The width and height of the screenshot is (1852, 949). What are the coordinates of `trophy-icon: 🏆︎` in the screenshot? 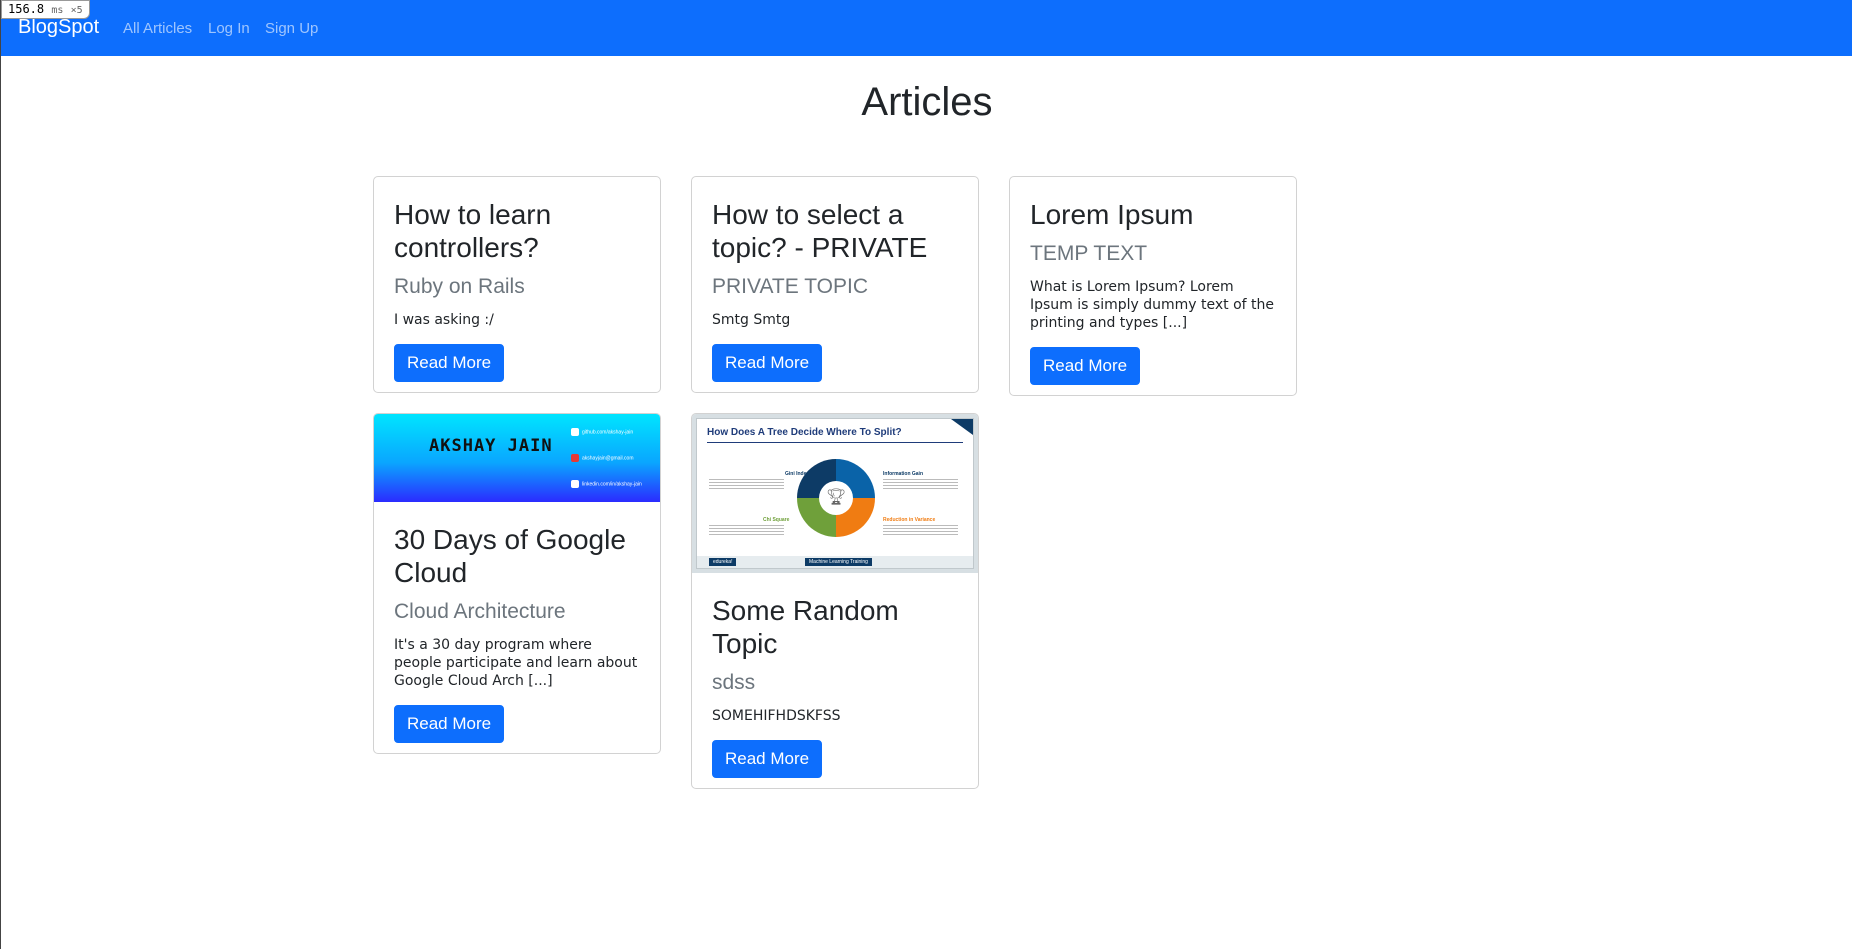 It's located at (836, 498).